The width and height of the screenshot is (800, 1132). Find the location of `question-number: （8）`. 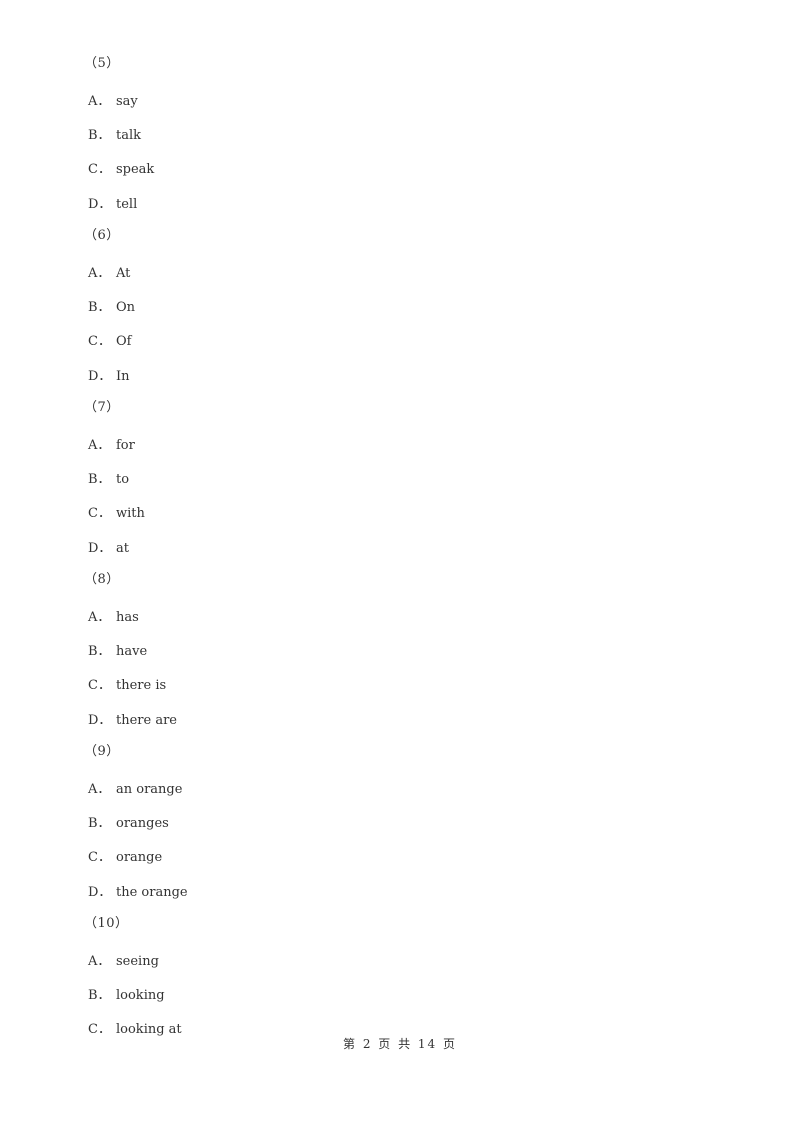

question-number: （8） is located at coordinates (102, 579).